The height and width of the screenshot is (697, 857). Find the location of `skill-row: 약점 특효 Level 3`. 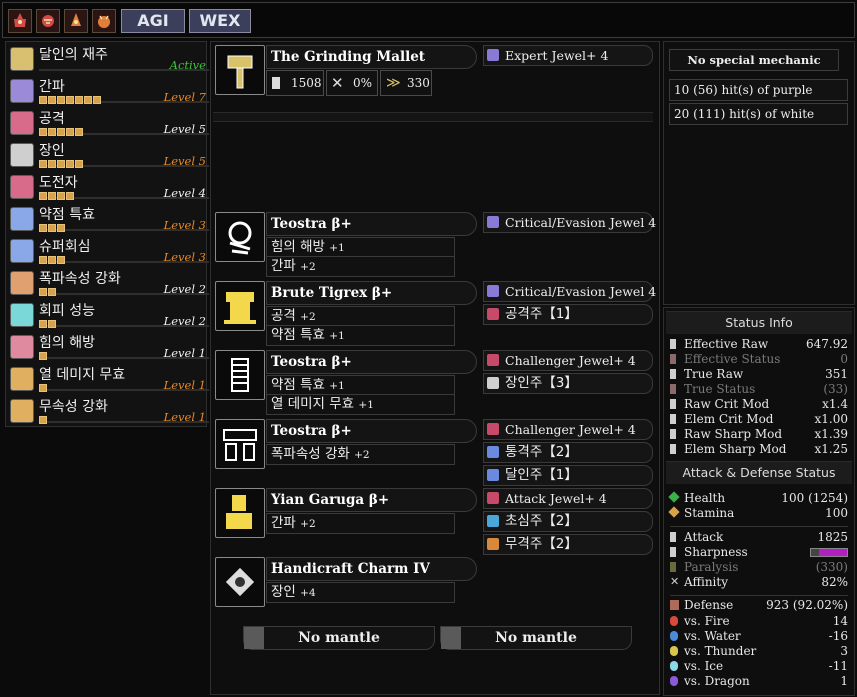

skill-row: 약점 특효 Level 3 is located at coordinates (109, 219).